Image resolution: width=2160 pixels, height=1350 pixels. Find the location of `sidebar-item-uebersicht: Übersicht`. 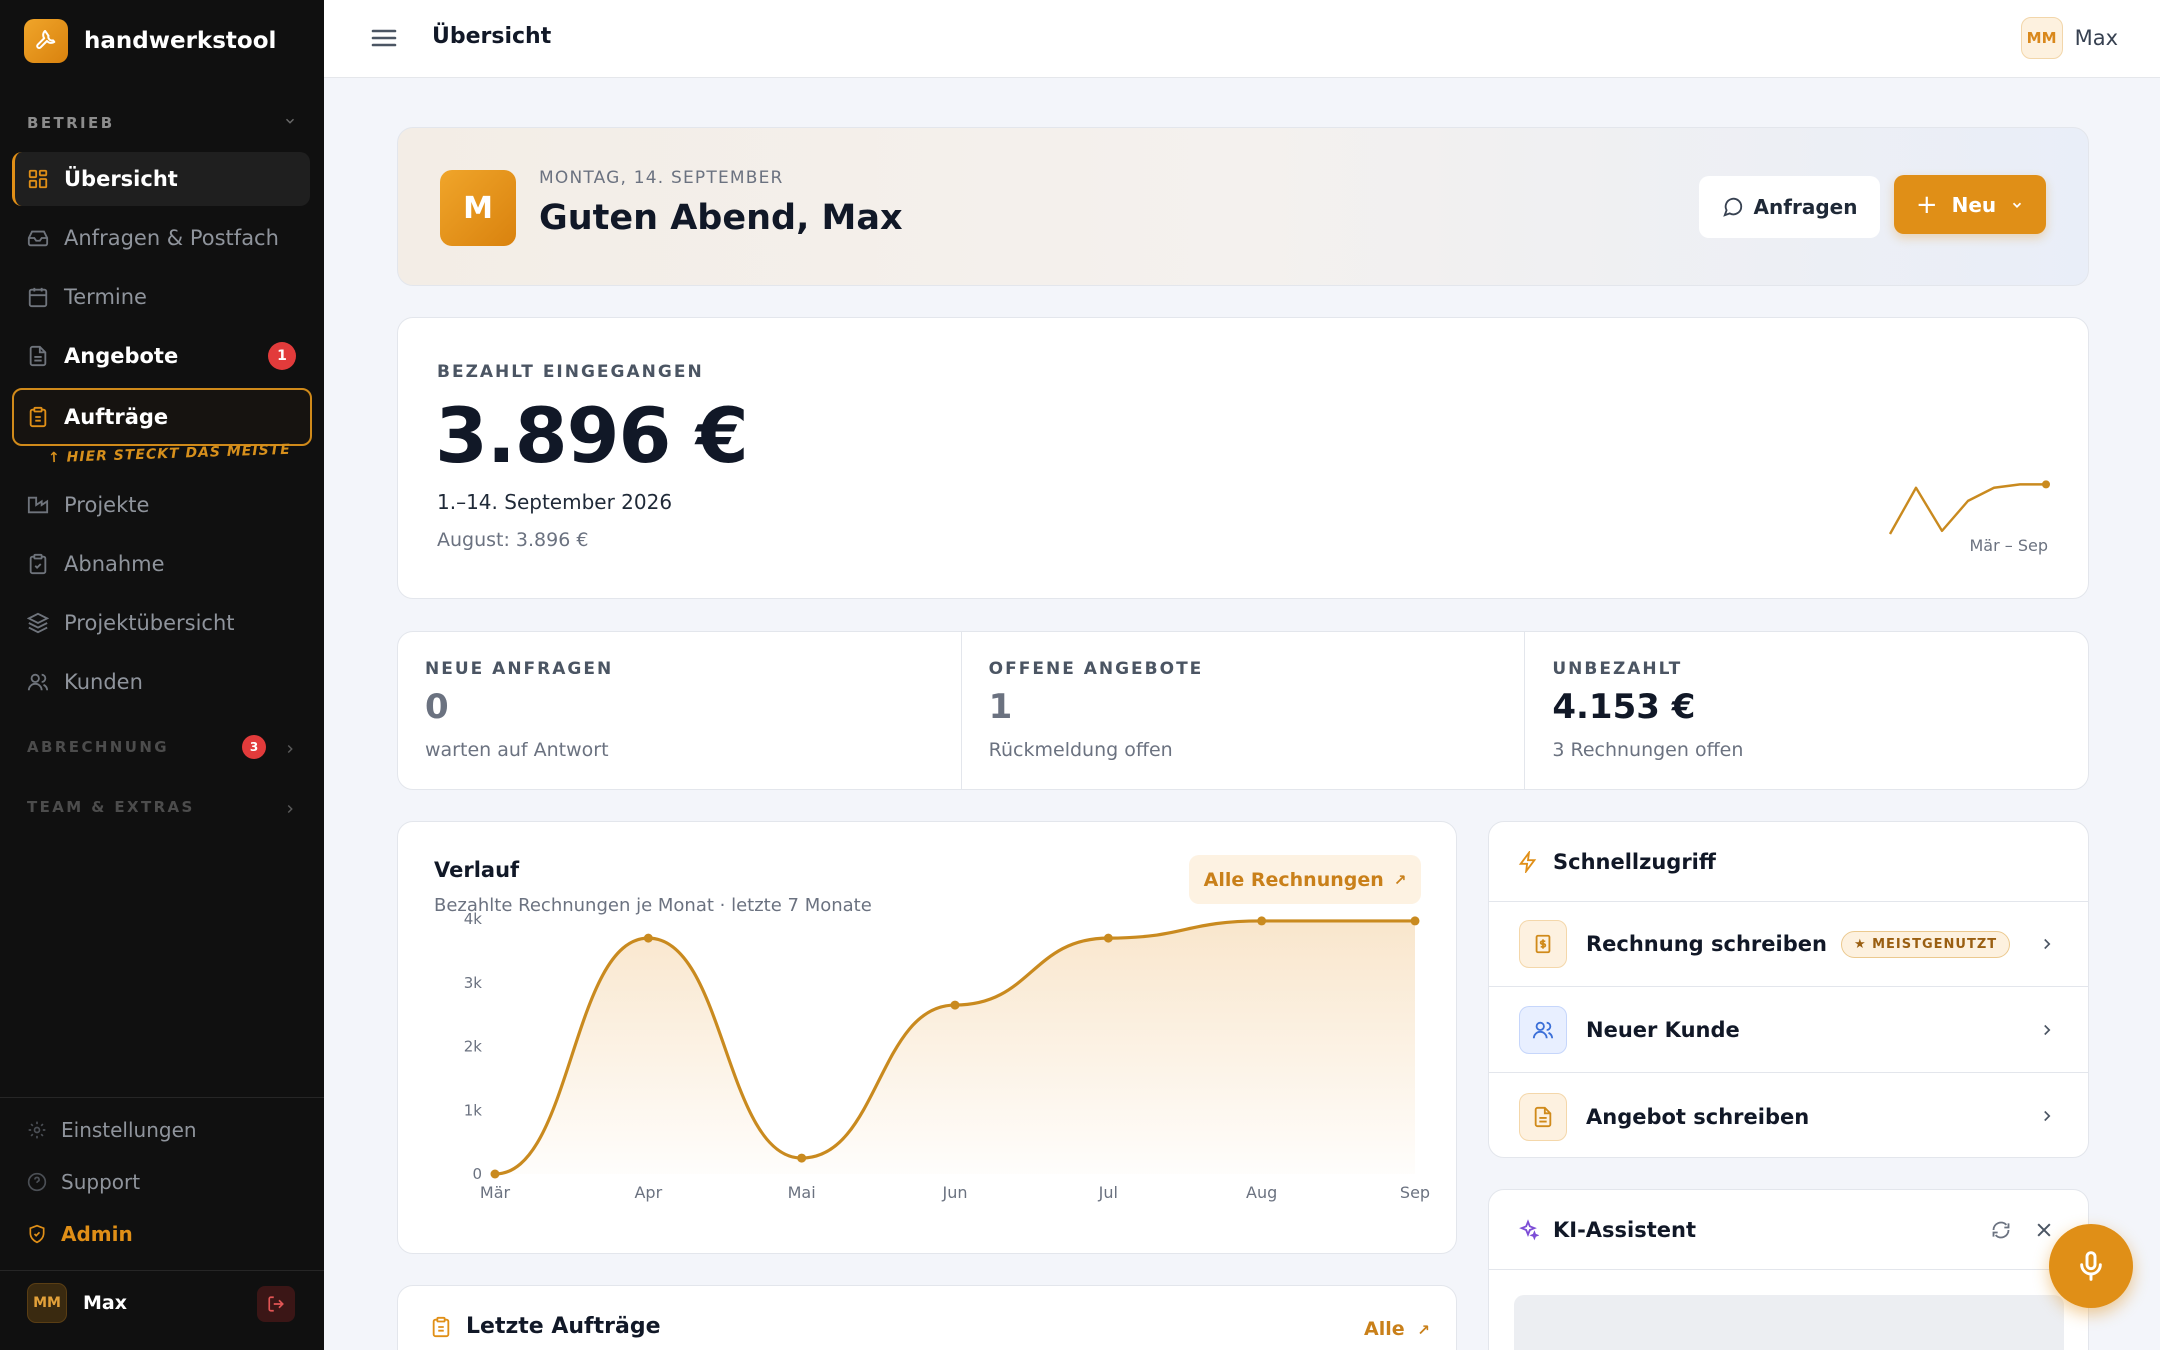

sidebar-item-uebersicht: Übersicht is located at coordinates (161, 179).